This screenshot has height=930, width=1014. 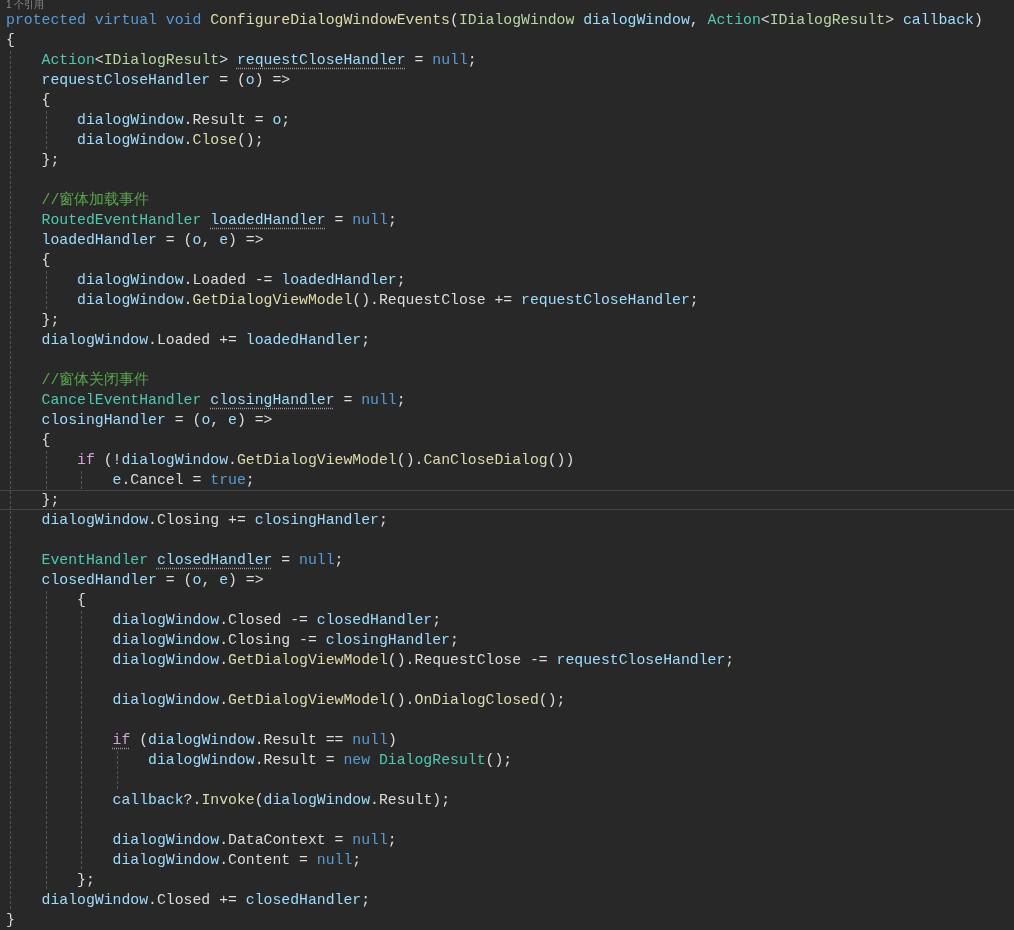 What do you see at coordinates (494, 20) in the screenshot?
I see `code-line: protected virtual void ConfigureDialogWindowEvents(IDialogWindow dialogWindow, Action<IDialogResult> callback)` at bounding box center [494, 20].